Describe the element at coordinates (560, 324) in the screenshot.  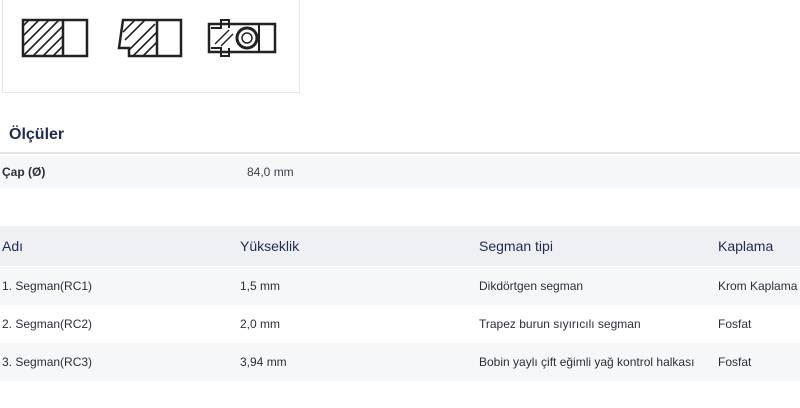
I see `cell-ring-type: Trapez burun sıyırıcılı segman` at that location.